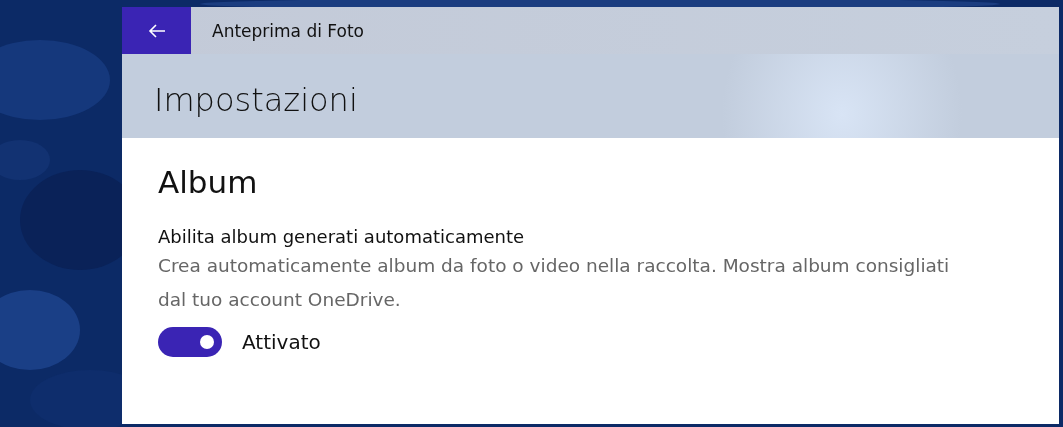 This screenshot has width=1063, height=427. What do you see at coordinates (208, 182) in the screenshot?
I see `section-title: Album` at bounding box center [208, 182].